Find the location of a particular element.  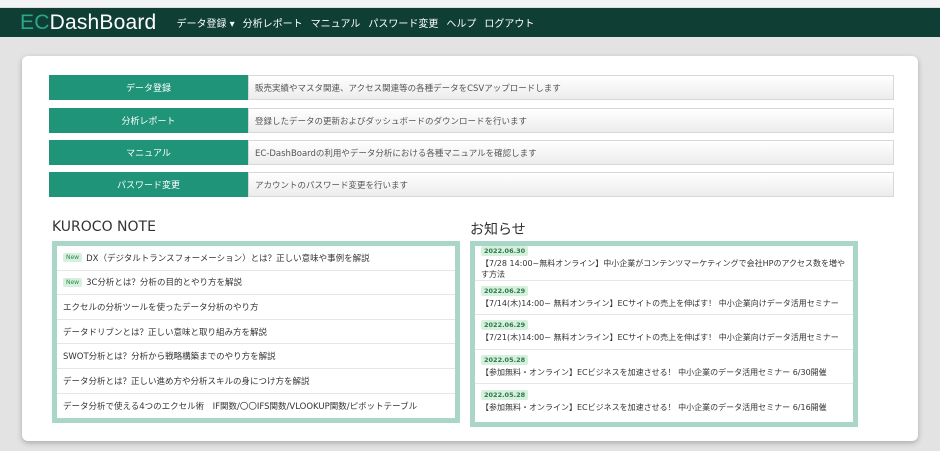

article-title: SWOT分析とは？分析から戦略構築までのやり方を解説 is located at coordinates (169, 357).